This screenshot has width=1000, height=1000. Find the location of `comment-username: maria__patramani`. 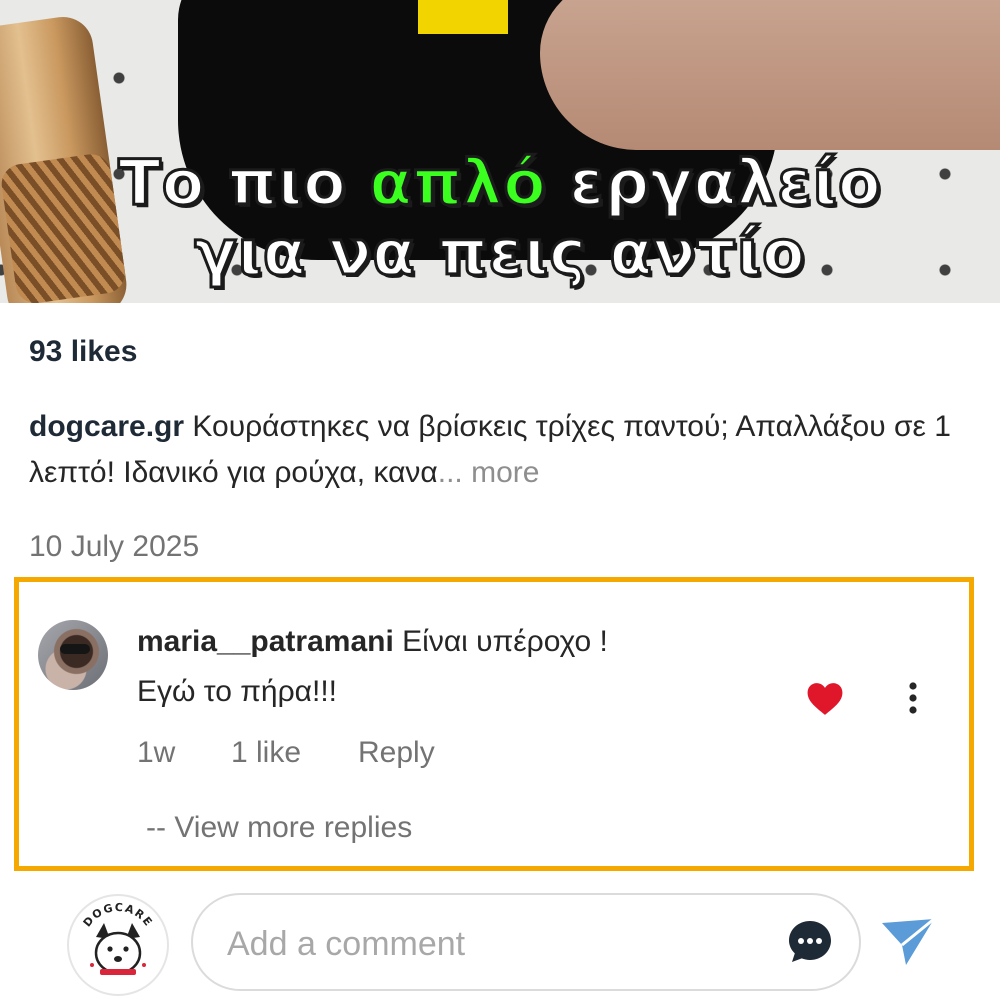

comment-username: maria__patramani is located at coordinates (265, 641).